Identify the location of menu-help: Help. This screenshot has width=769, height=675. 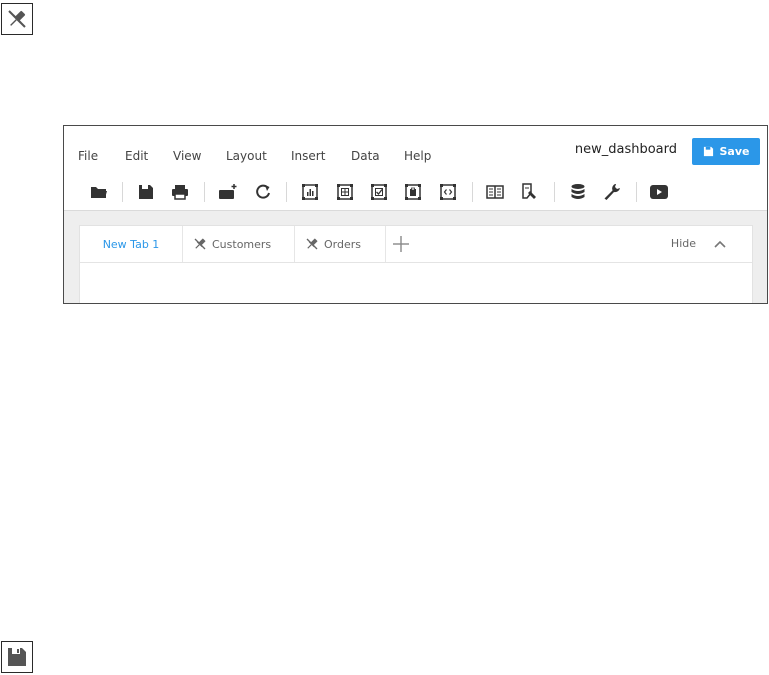
(417, 156).